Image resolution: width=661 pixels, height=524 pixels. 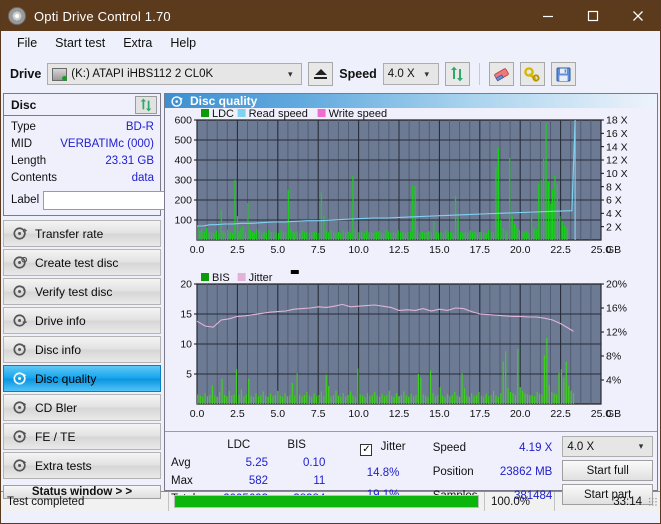 What do you see at coordinates (82, 161) in the screenshot?
I see `disc-row-length: Length 23.31 GB` at bounding box center [82, 161].